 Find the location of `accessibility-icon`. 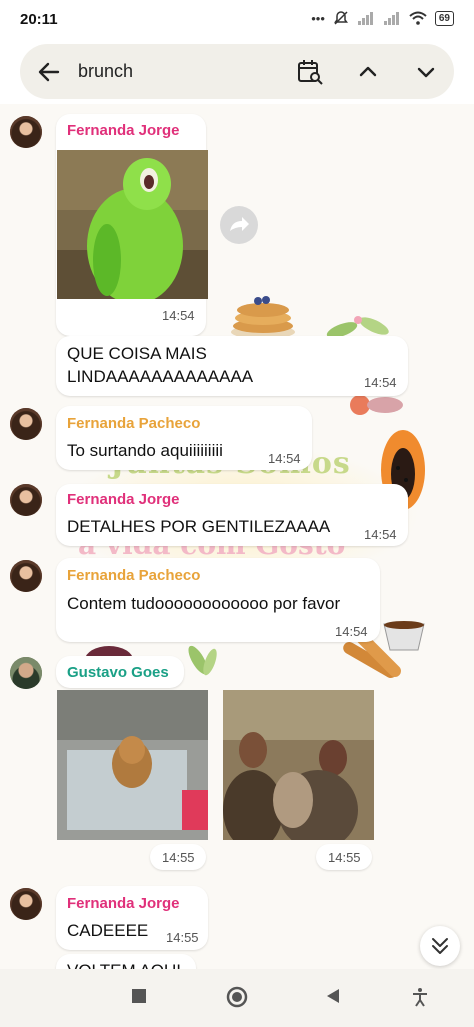

accessibility-icon is located at coordinates (420, 997).